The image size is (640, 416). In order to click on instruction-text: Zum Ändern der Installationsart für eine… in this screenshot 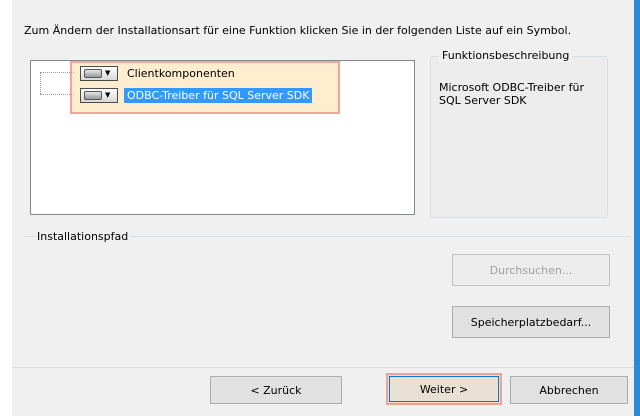, I will do `click(298, 30)`.